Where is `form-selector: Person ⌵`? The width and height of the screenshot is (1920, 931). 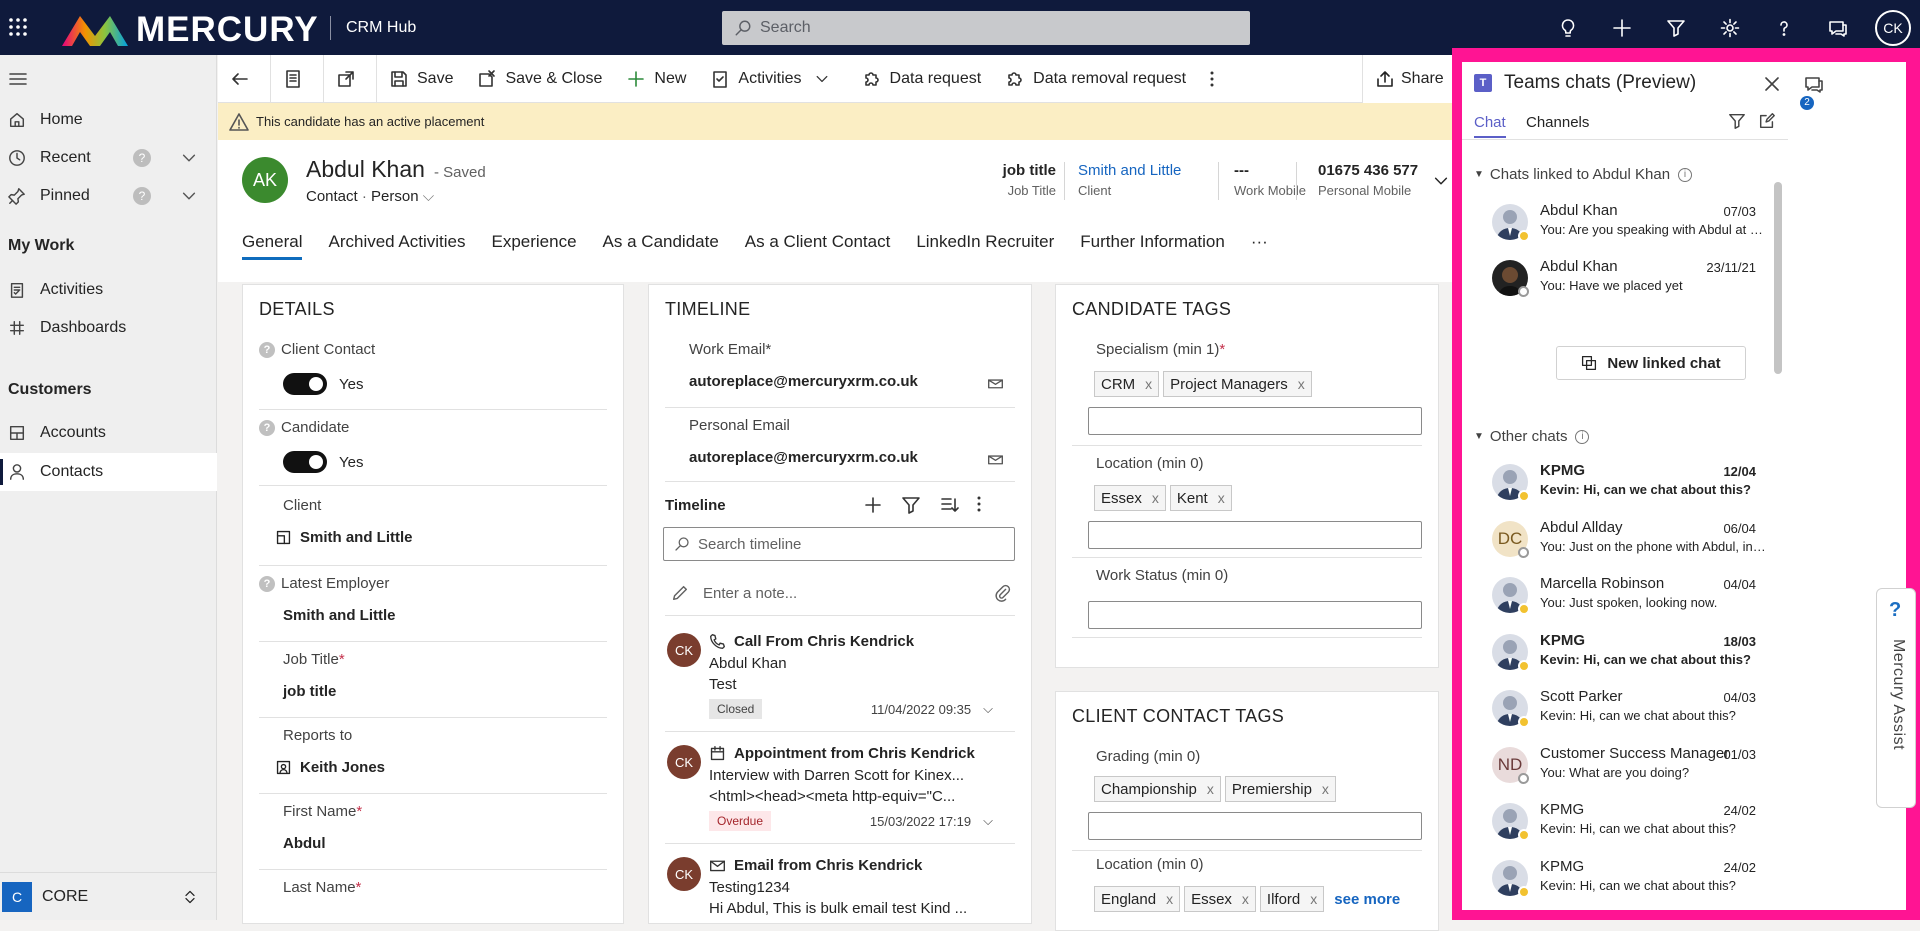
form-selector: Person ⌵ is located at coordinates (402, 196).